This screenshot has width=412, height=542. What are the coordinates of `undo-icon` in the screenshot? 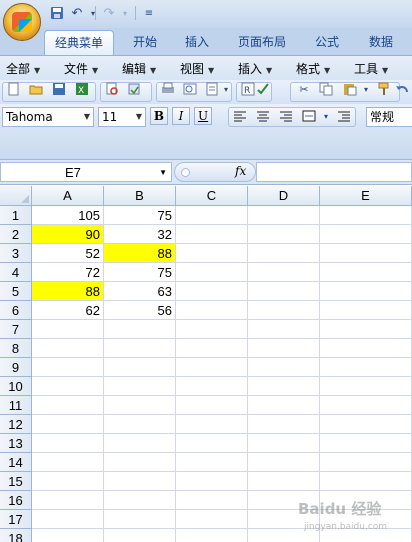 It's located at (402, 90).